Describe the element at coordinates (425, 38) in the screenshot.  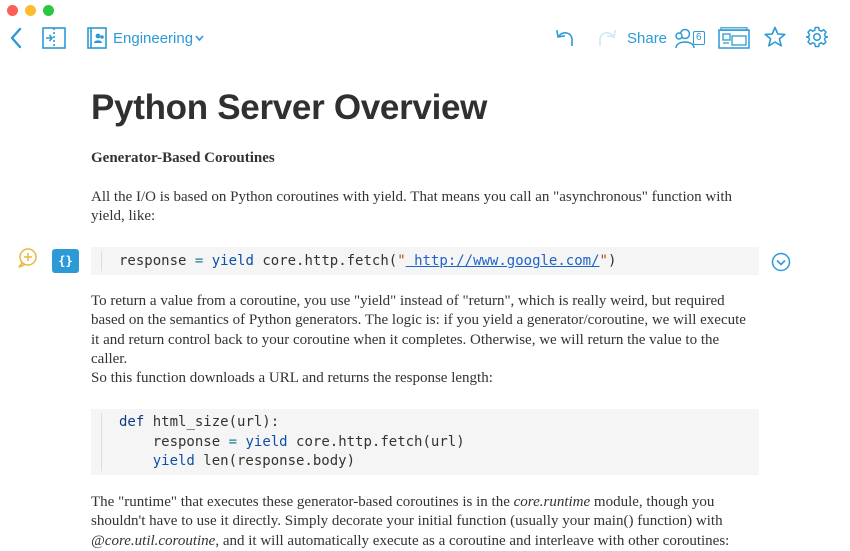
I see `toolbar: Engineering Share 6` at that location.